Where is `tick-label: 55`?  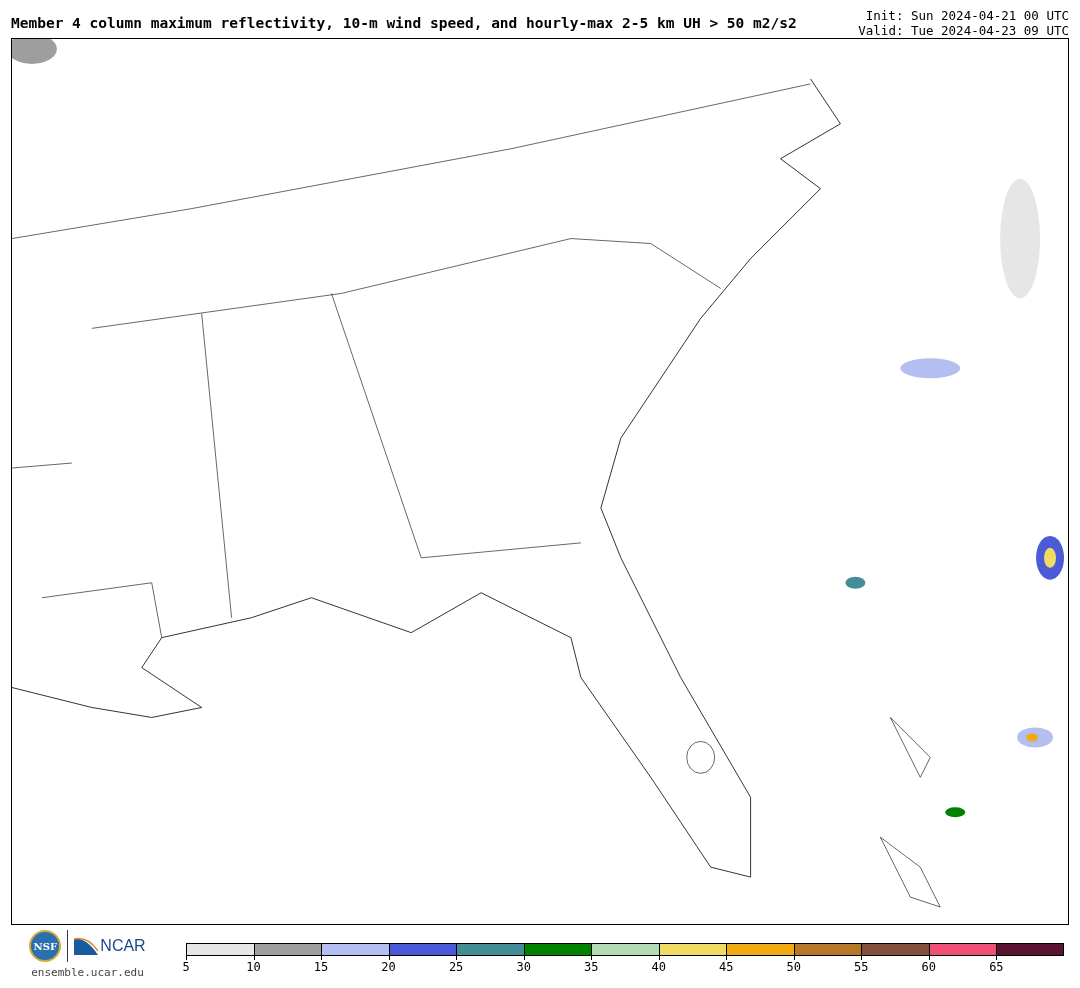
tick-label: 55 is located at coordinates (861, 967).